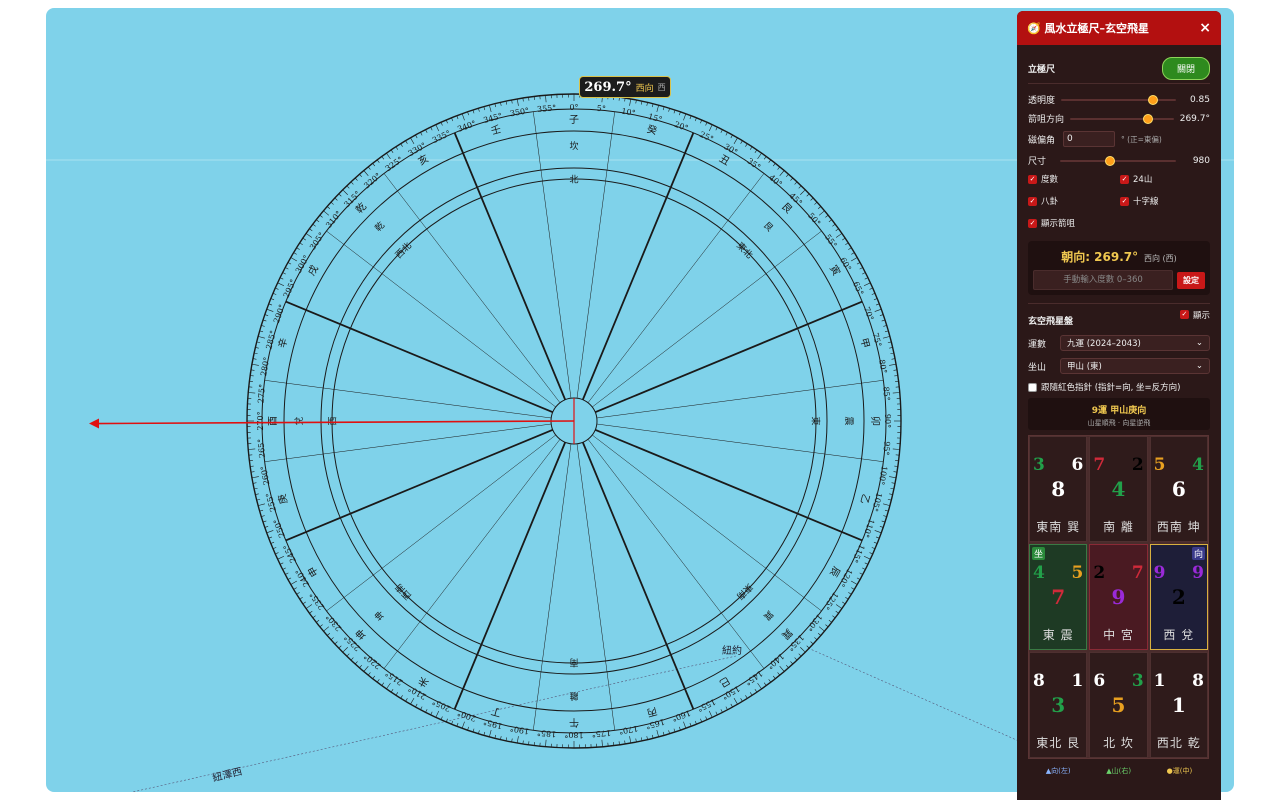 The width and height of the screenshot is (1280, 800). Describe the element at coordinates (1089, 139) in the screenshot. I see `declination-input: 0` at that location.